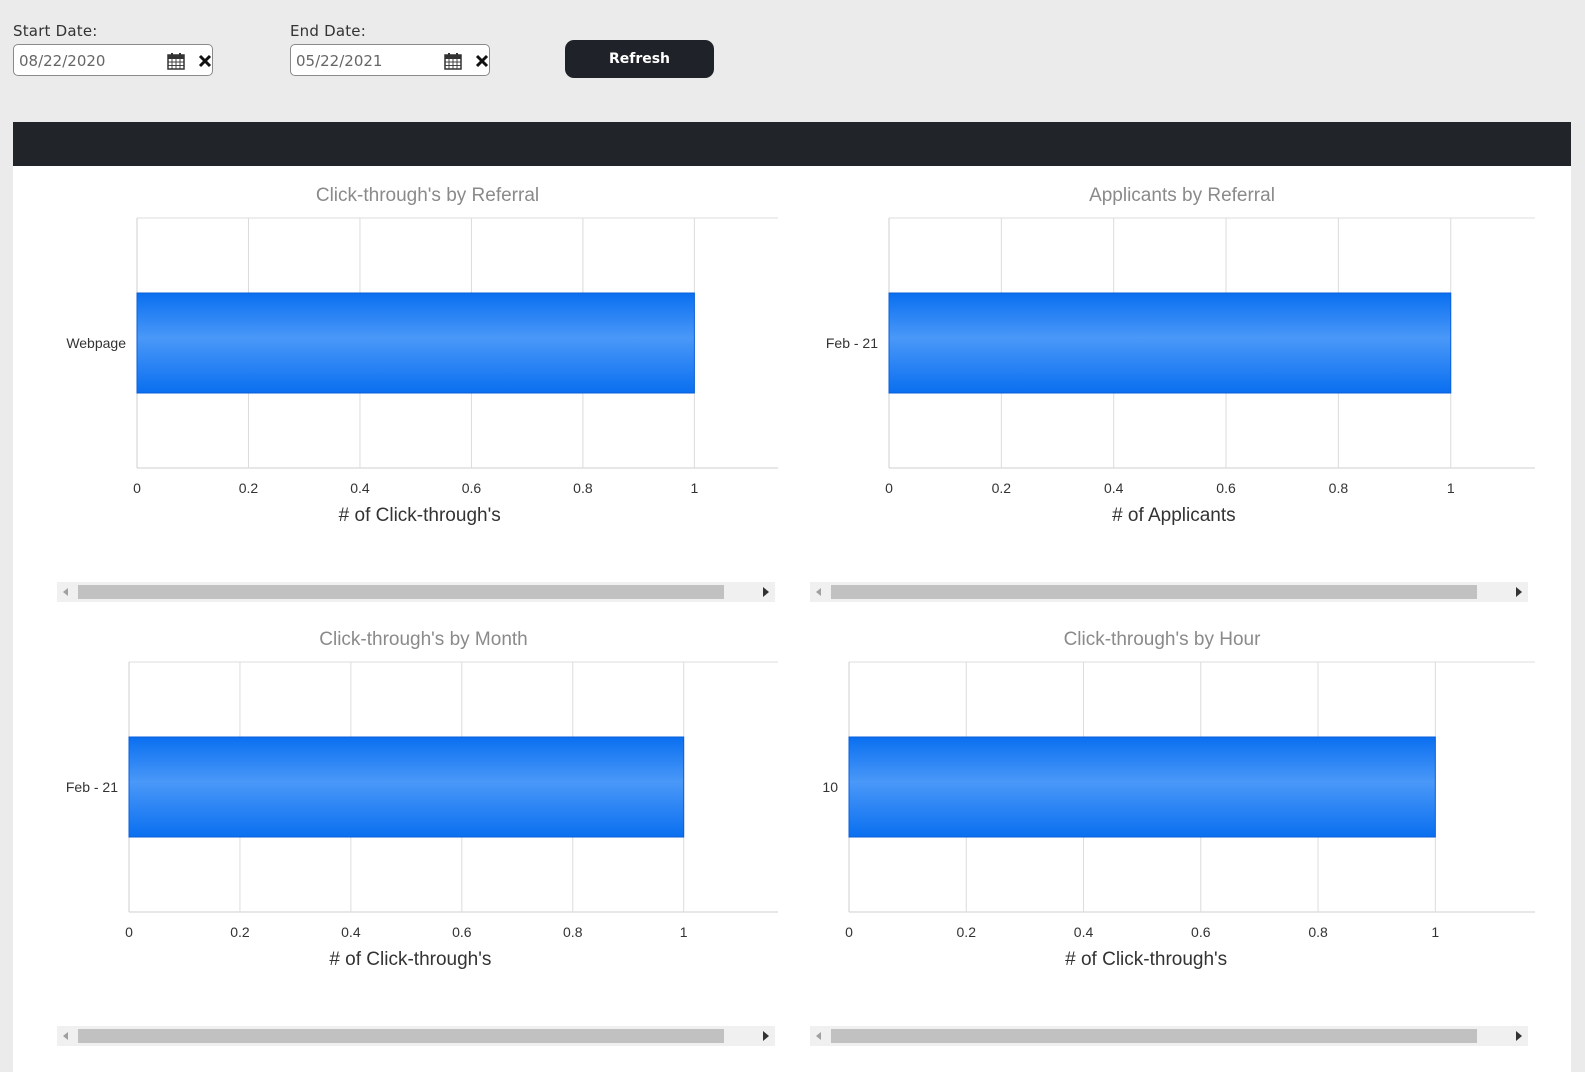 Image resolution: width=1585 pixels, height=1072 pixels. Describe the element at coordinates (89, 61) in the screenshot. I see `start-date-input` at that location.